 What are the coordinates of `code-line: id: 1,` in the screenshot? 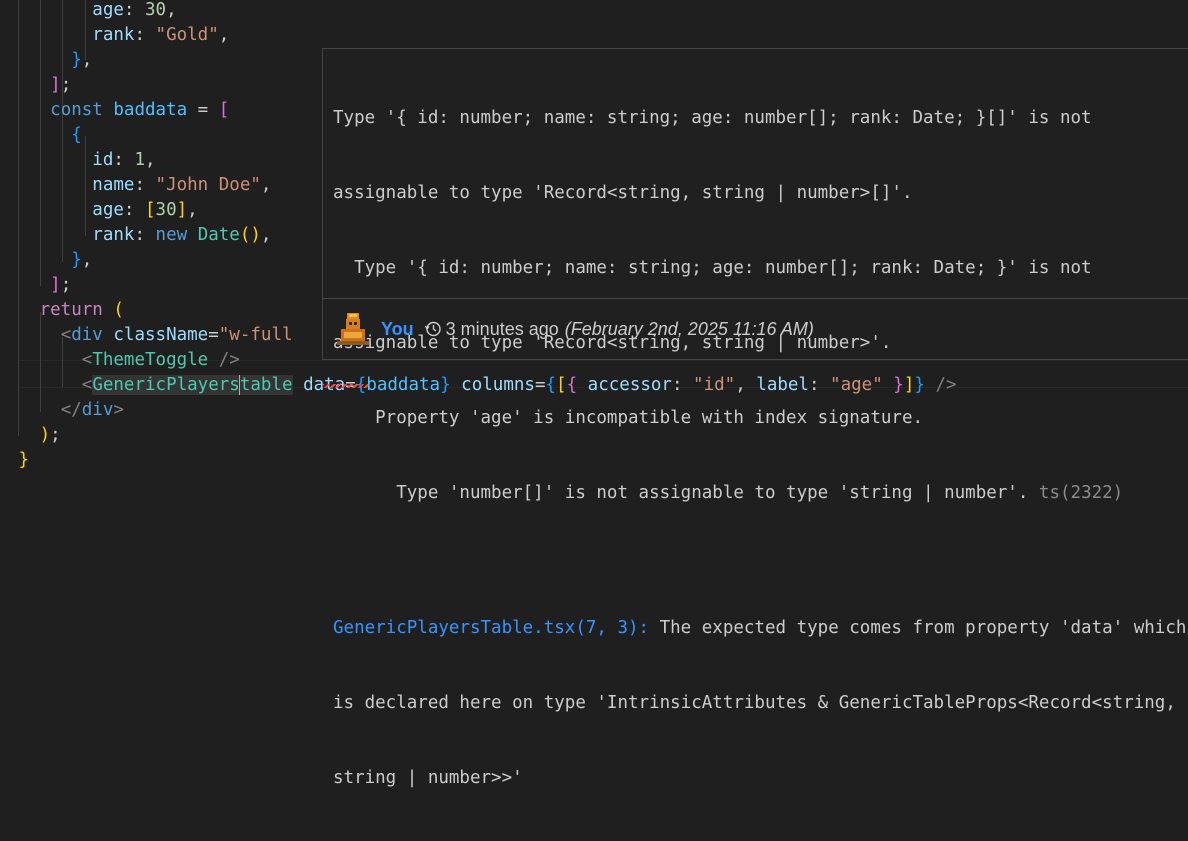 It's located at (82, 160).